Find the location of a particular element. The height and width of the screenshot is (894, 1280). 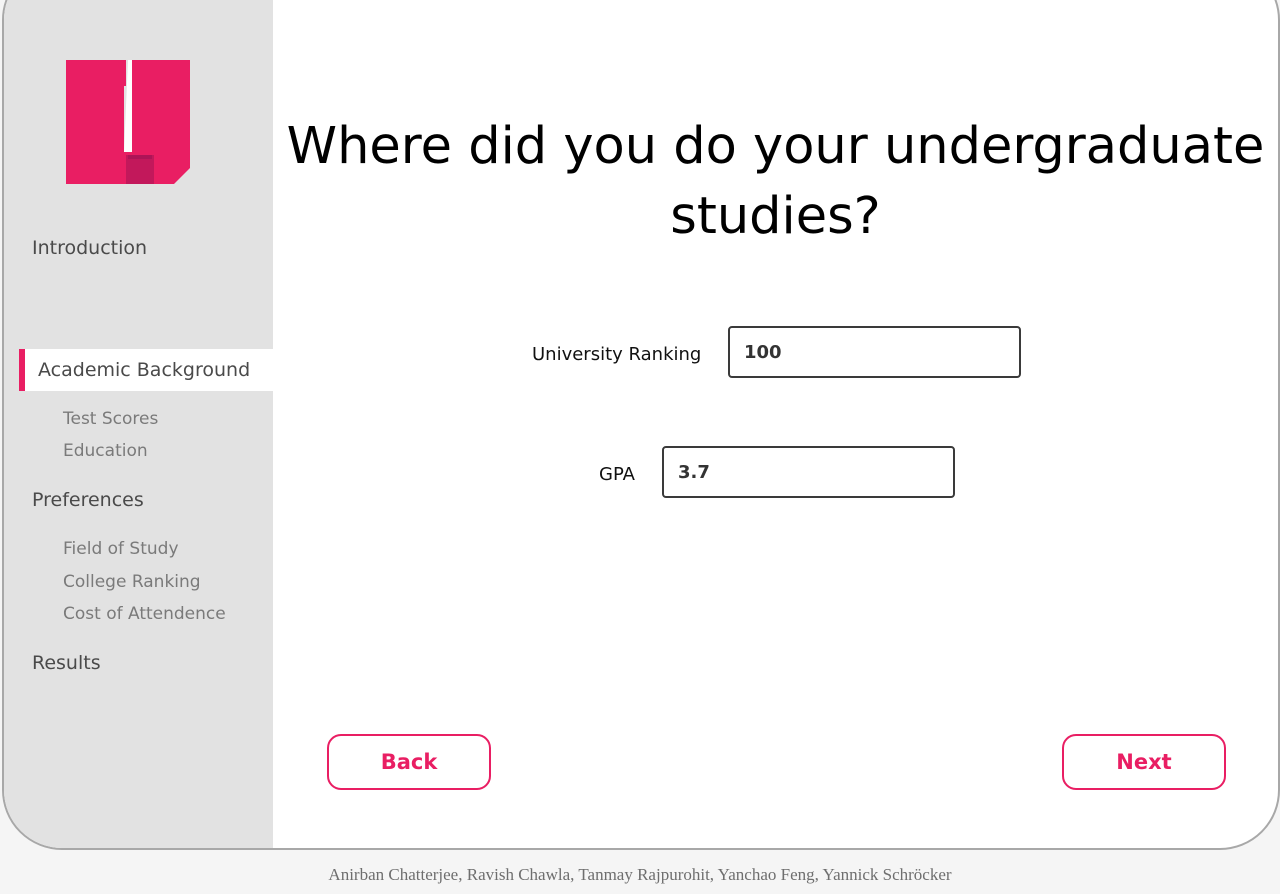

sidebar-item-introduction: Introduction is located at coordinates (138, 248).